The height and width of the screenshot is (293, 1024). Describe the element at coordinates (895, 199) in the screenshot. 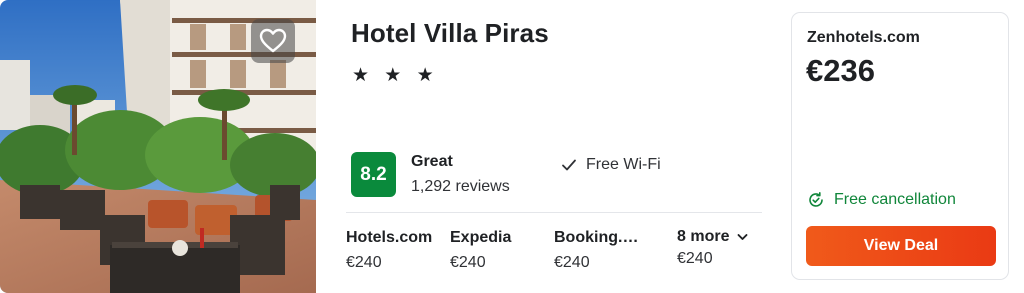

I see `free-cancellation-label: Free cancellation` at that location.